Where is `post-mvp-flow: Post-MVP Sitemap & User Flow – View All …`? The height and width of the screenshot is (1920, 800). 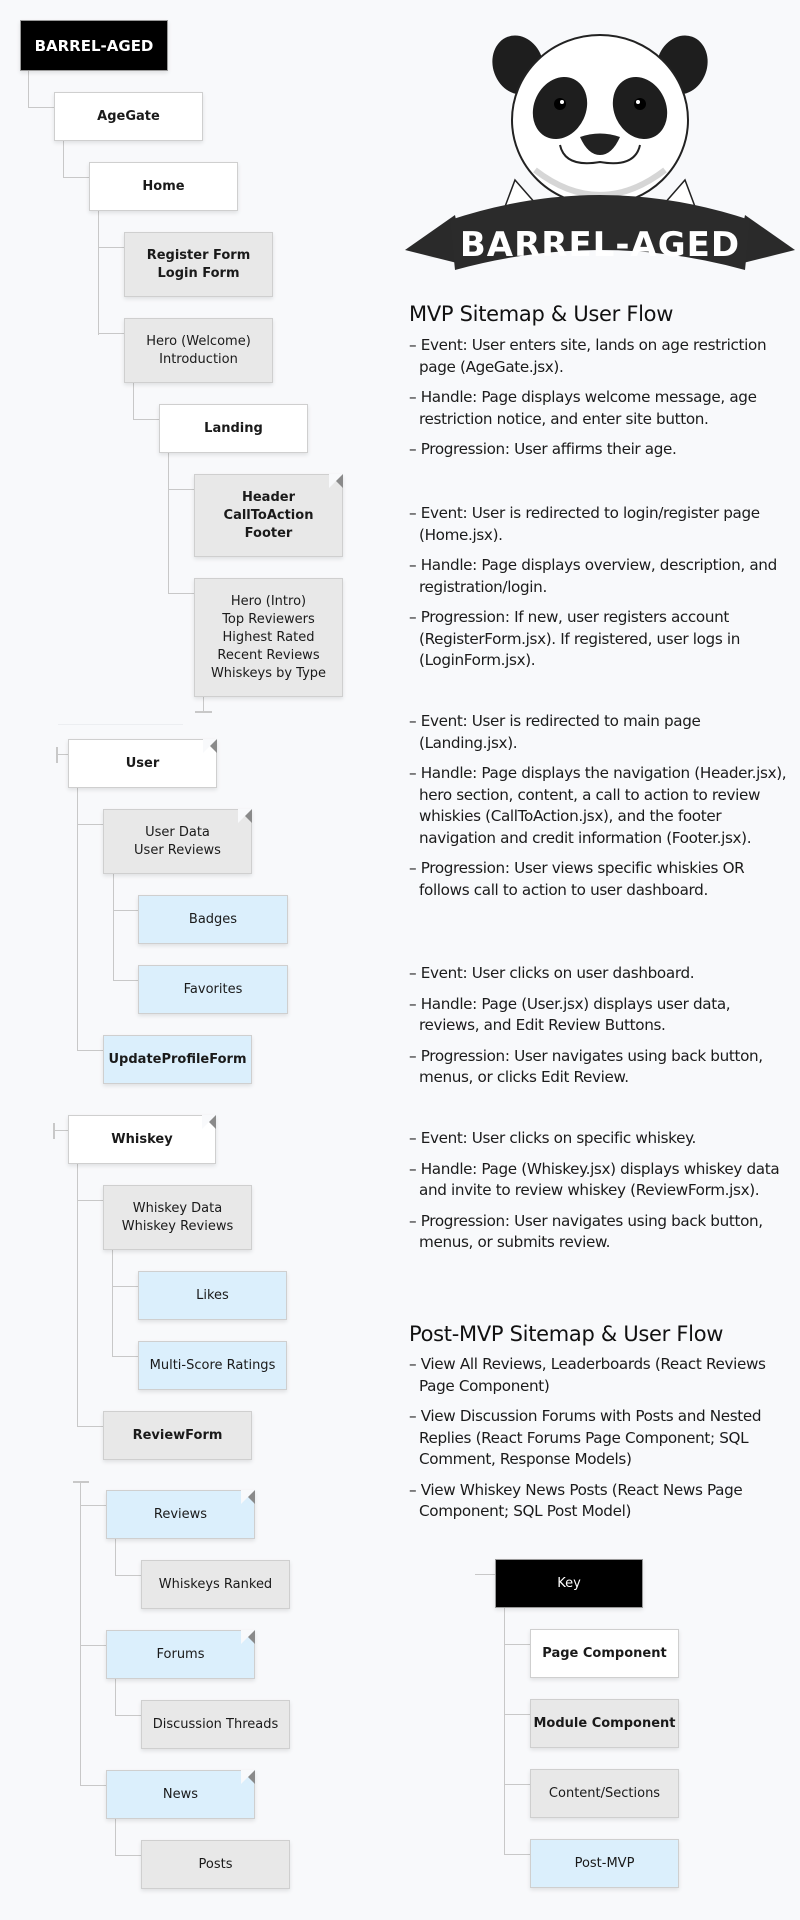
post-mvp-flow: Post-MVP Sitemap & User Flow – View All … is located at coordinates (601, 1421).